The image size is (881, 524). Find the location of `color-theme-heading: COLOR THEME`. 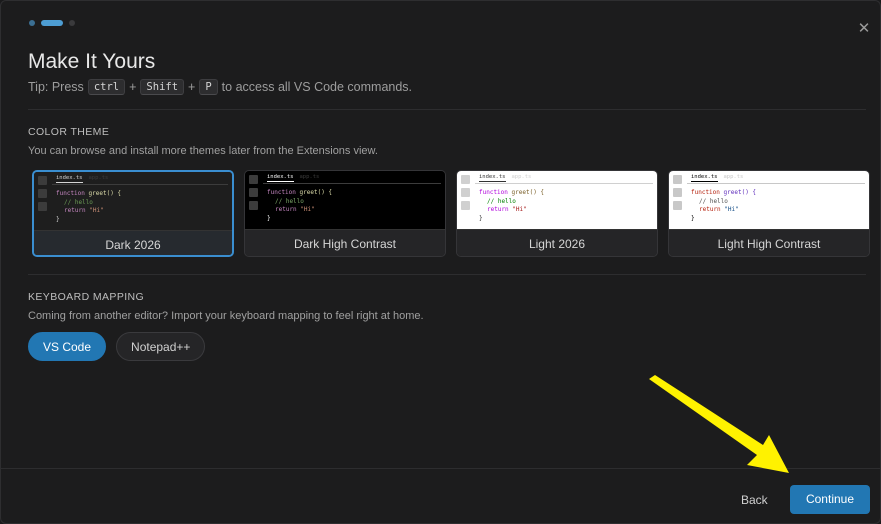

color-theme-heading: COLOR THEME is located at coordinates (69, 132).